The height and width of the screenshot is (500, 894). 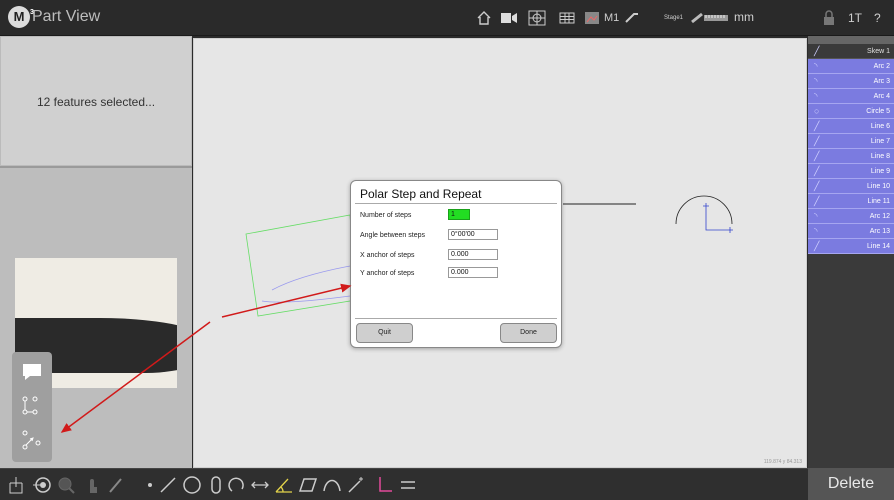 What do you see at coordinates (284, 485) in the screenshot?
I see `angle-icon` at bounding box center [284, 485].